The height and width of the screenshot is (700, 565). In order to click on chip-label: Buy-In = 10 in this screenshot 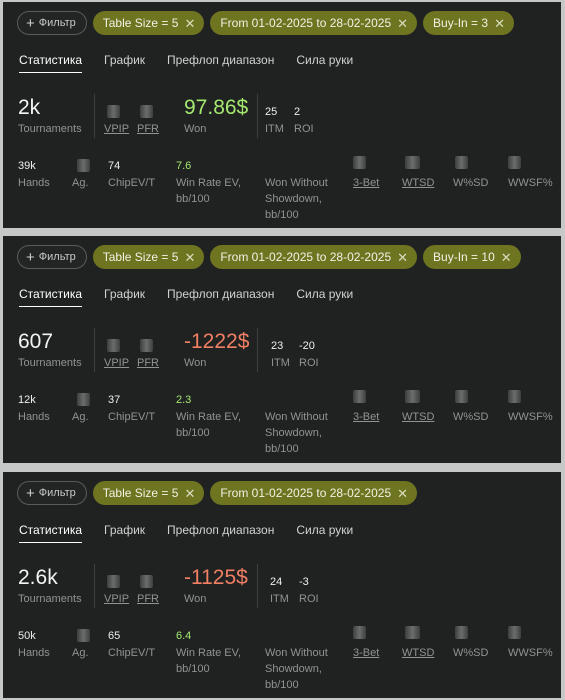, I will do `click(464, 257)`.